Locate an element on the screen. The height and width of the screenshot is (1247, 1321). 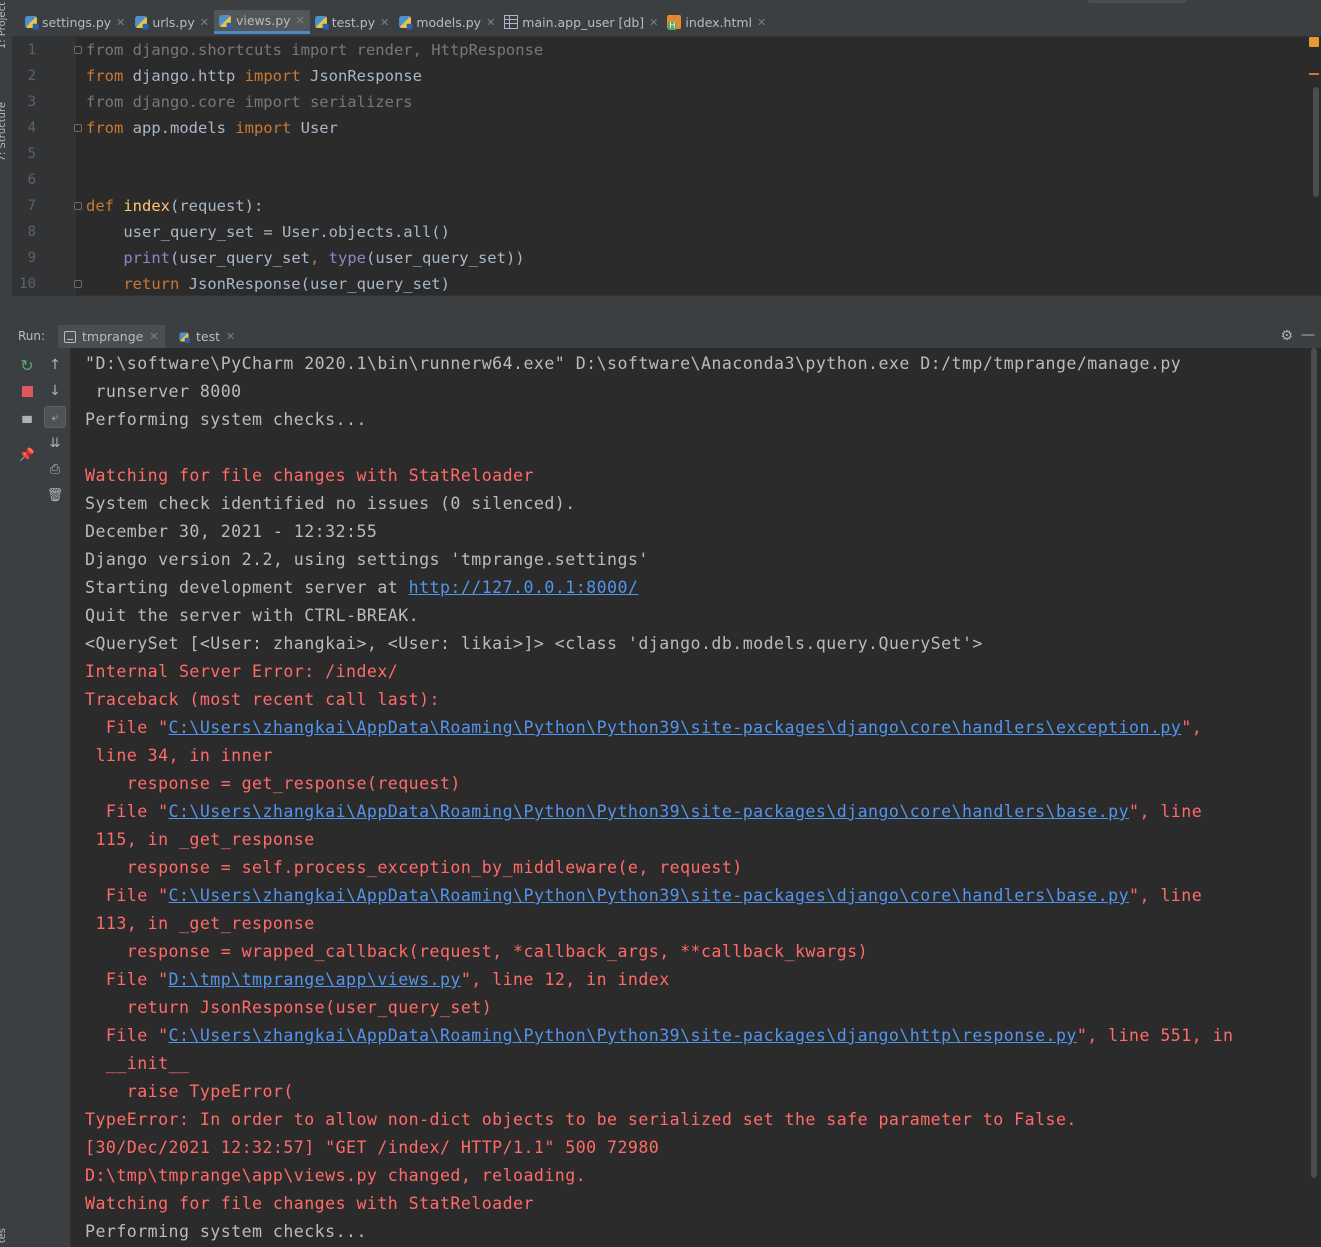
tab-test-py: test.py ✕ is located at coordinates (352, 22).